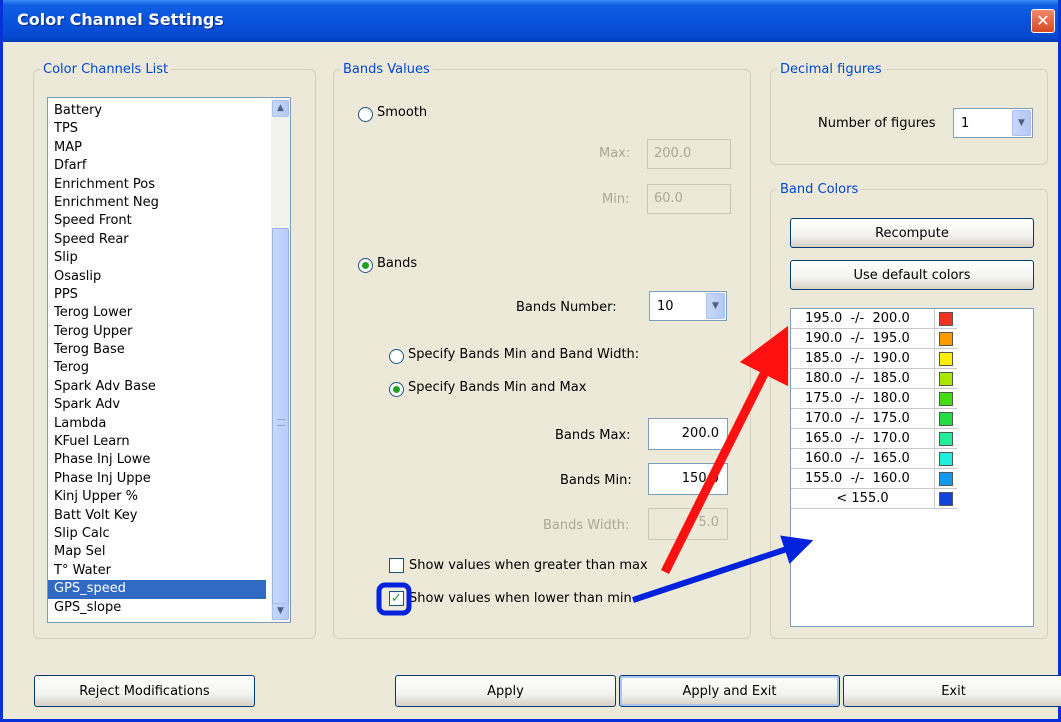 This screenshot has width=1061, height=722. What do you see at coordinates (819, 189) in the screenshot?
I see `band-colors-legend: Band Colors` at bounding box center [819, 189].